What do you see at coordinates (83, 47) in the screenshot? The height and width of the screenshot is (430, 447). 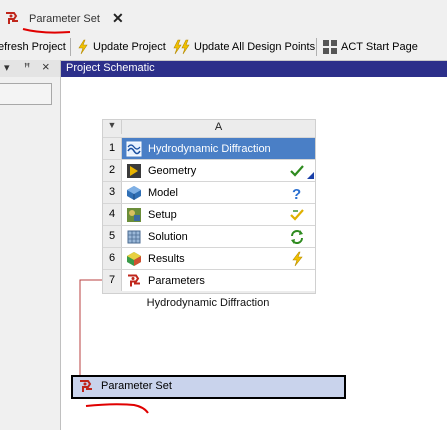 I see `lightning-icon` at bounding box center [83, 47].